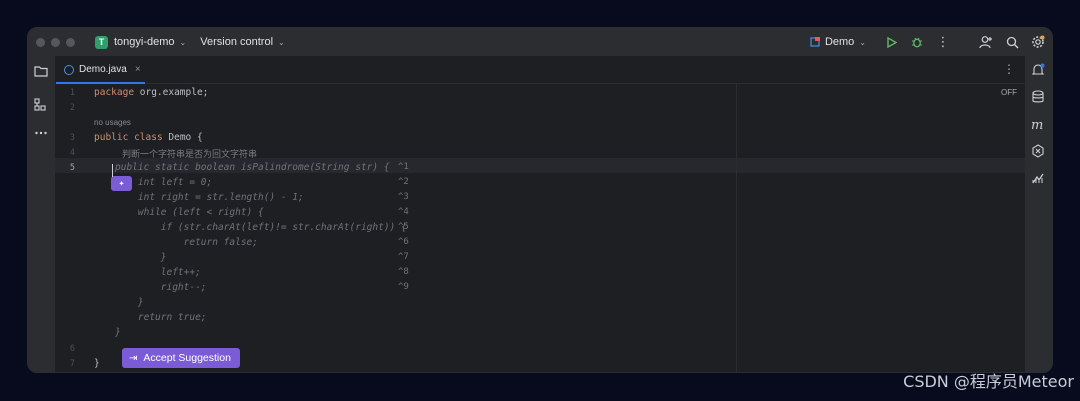 The height and width of the screenshot is (401, 1080). Describe the element at coordinates (161, 317) in the screenshot. I see `suggestion-line: return true;` at that location.